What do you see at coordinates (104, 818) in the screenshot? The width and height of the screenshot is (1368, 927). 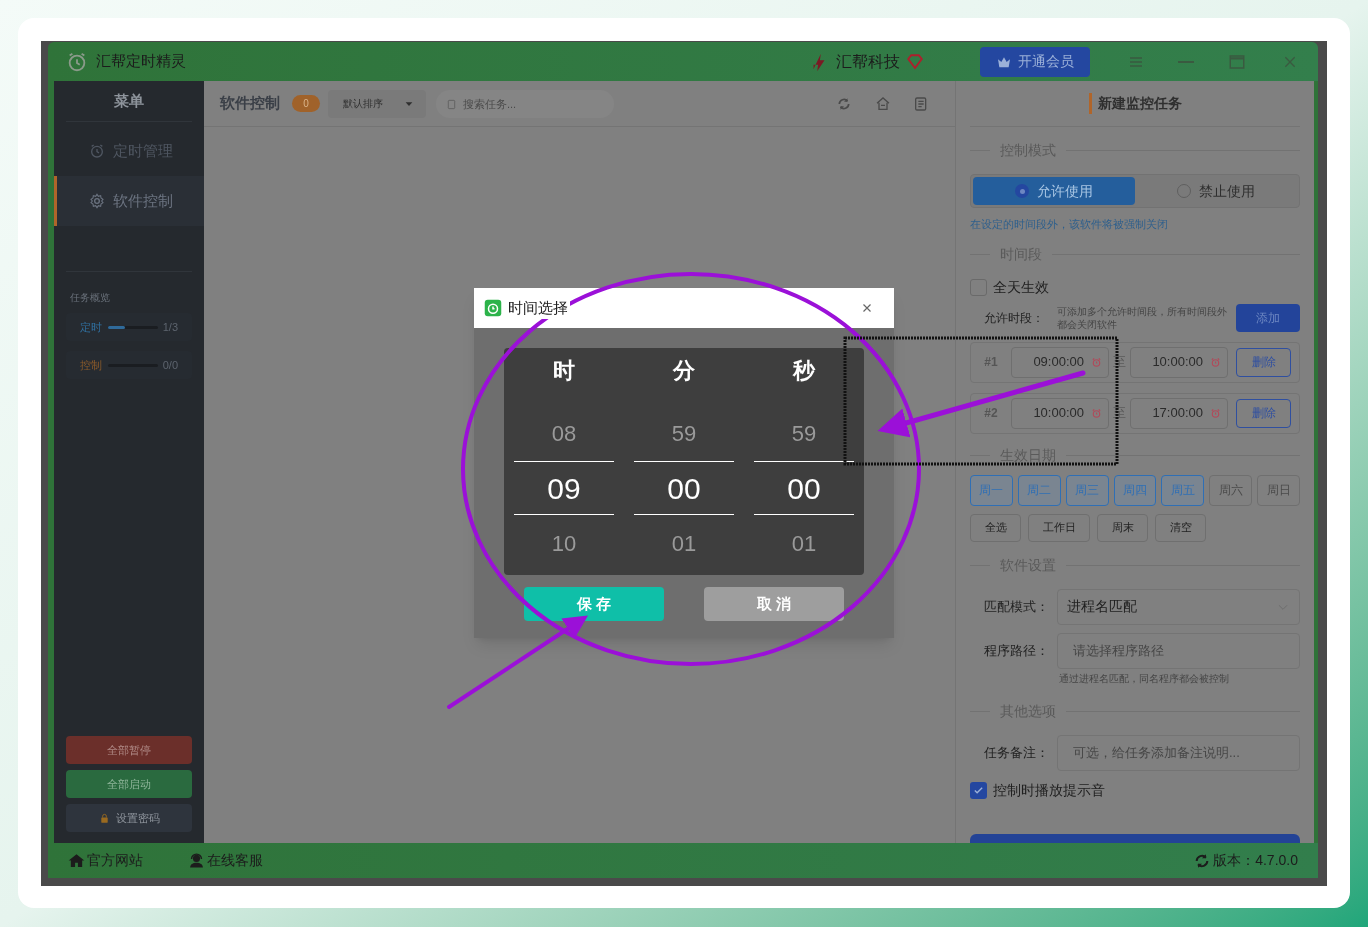 I see `lock-icon` at bounding box center [104, 818].